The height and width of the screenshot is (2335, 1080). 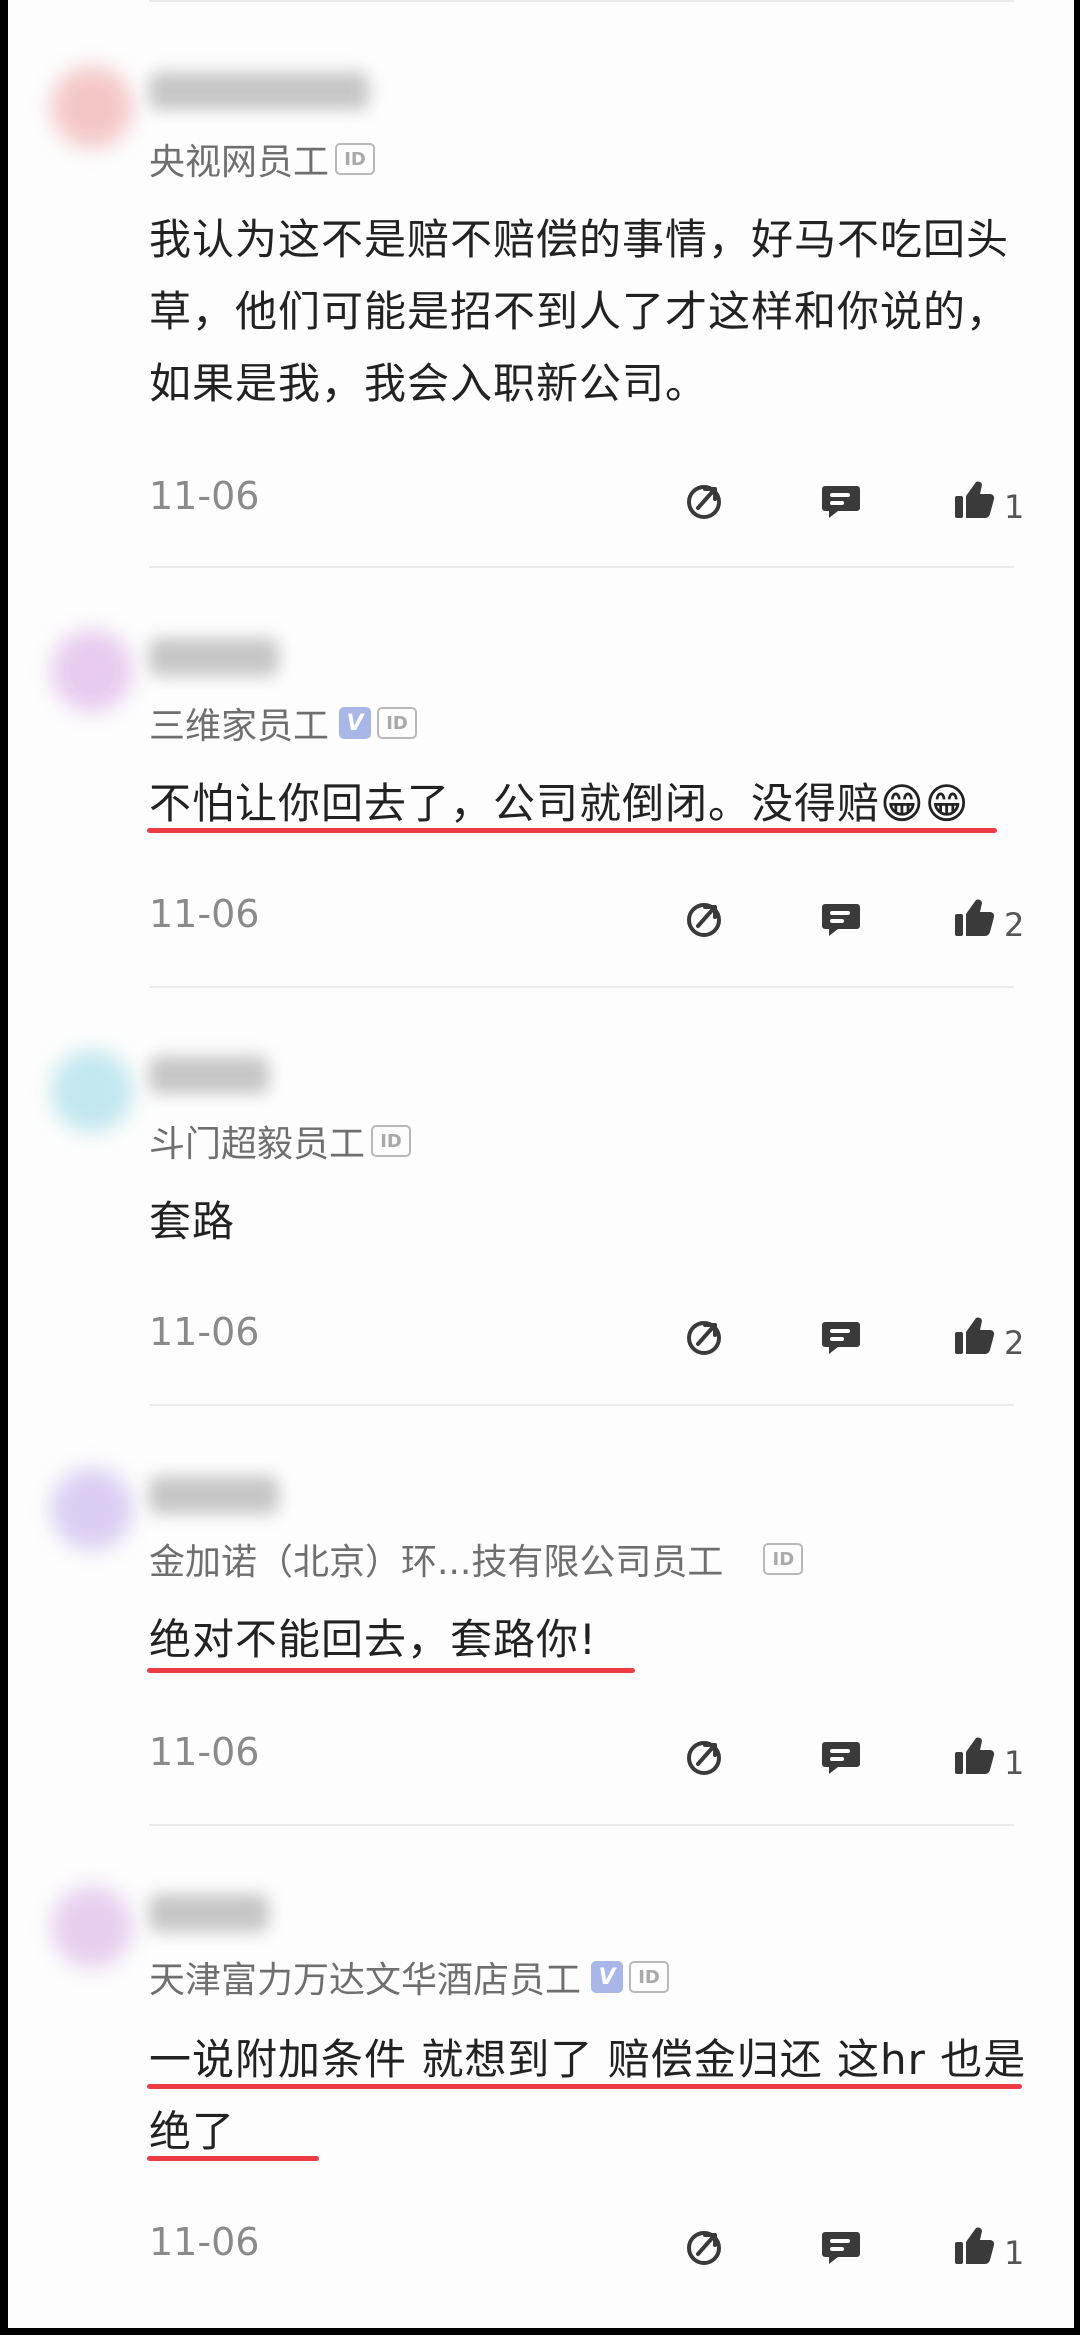 What do you see at coordinates (588, 2095) in the screenshot?
I see `comment-text: 一说附加条件 就想到了 赔偿金归还 这hr 也是绝了` at bounding box center [588, 2095].